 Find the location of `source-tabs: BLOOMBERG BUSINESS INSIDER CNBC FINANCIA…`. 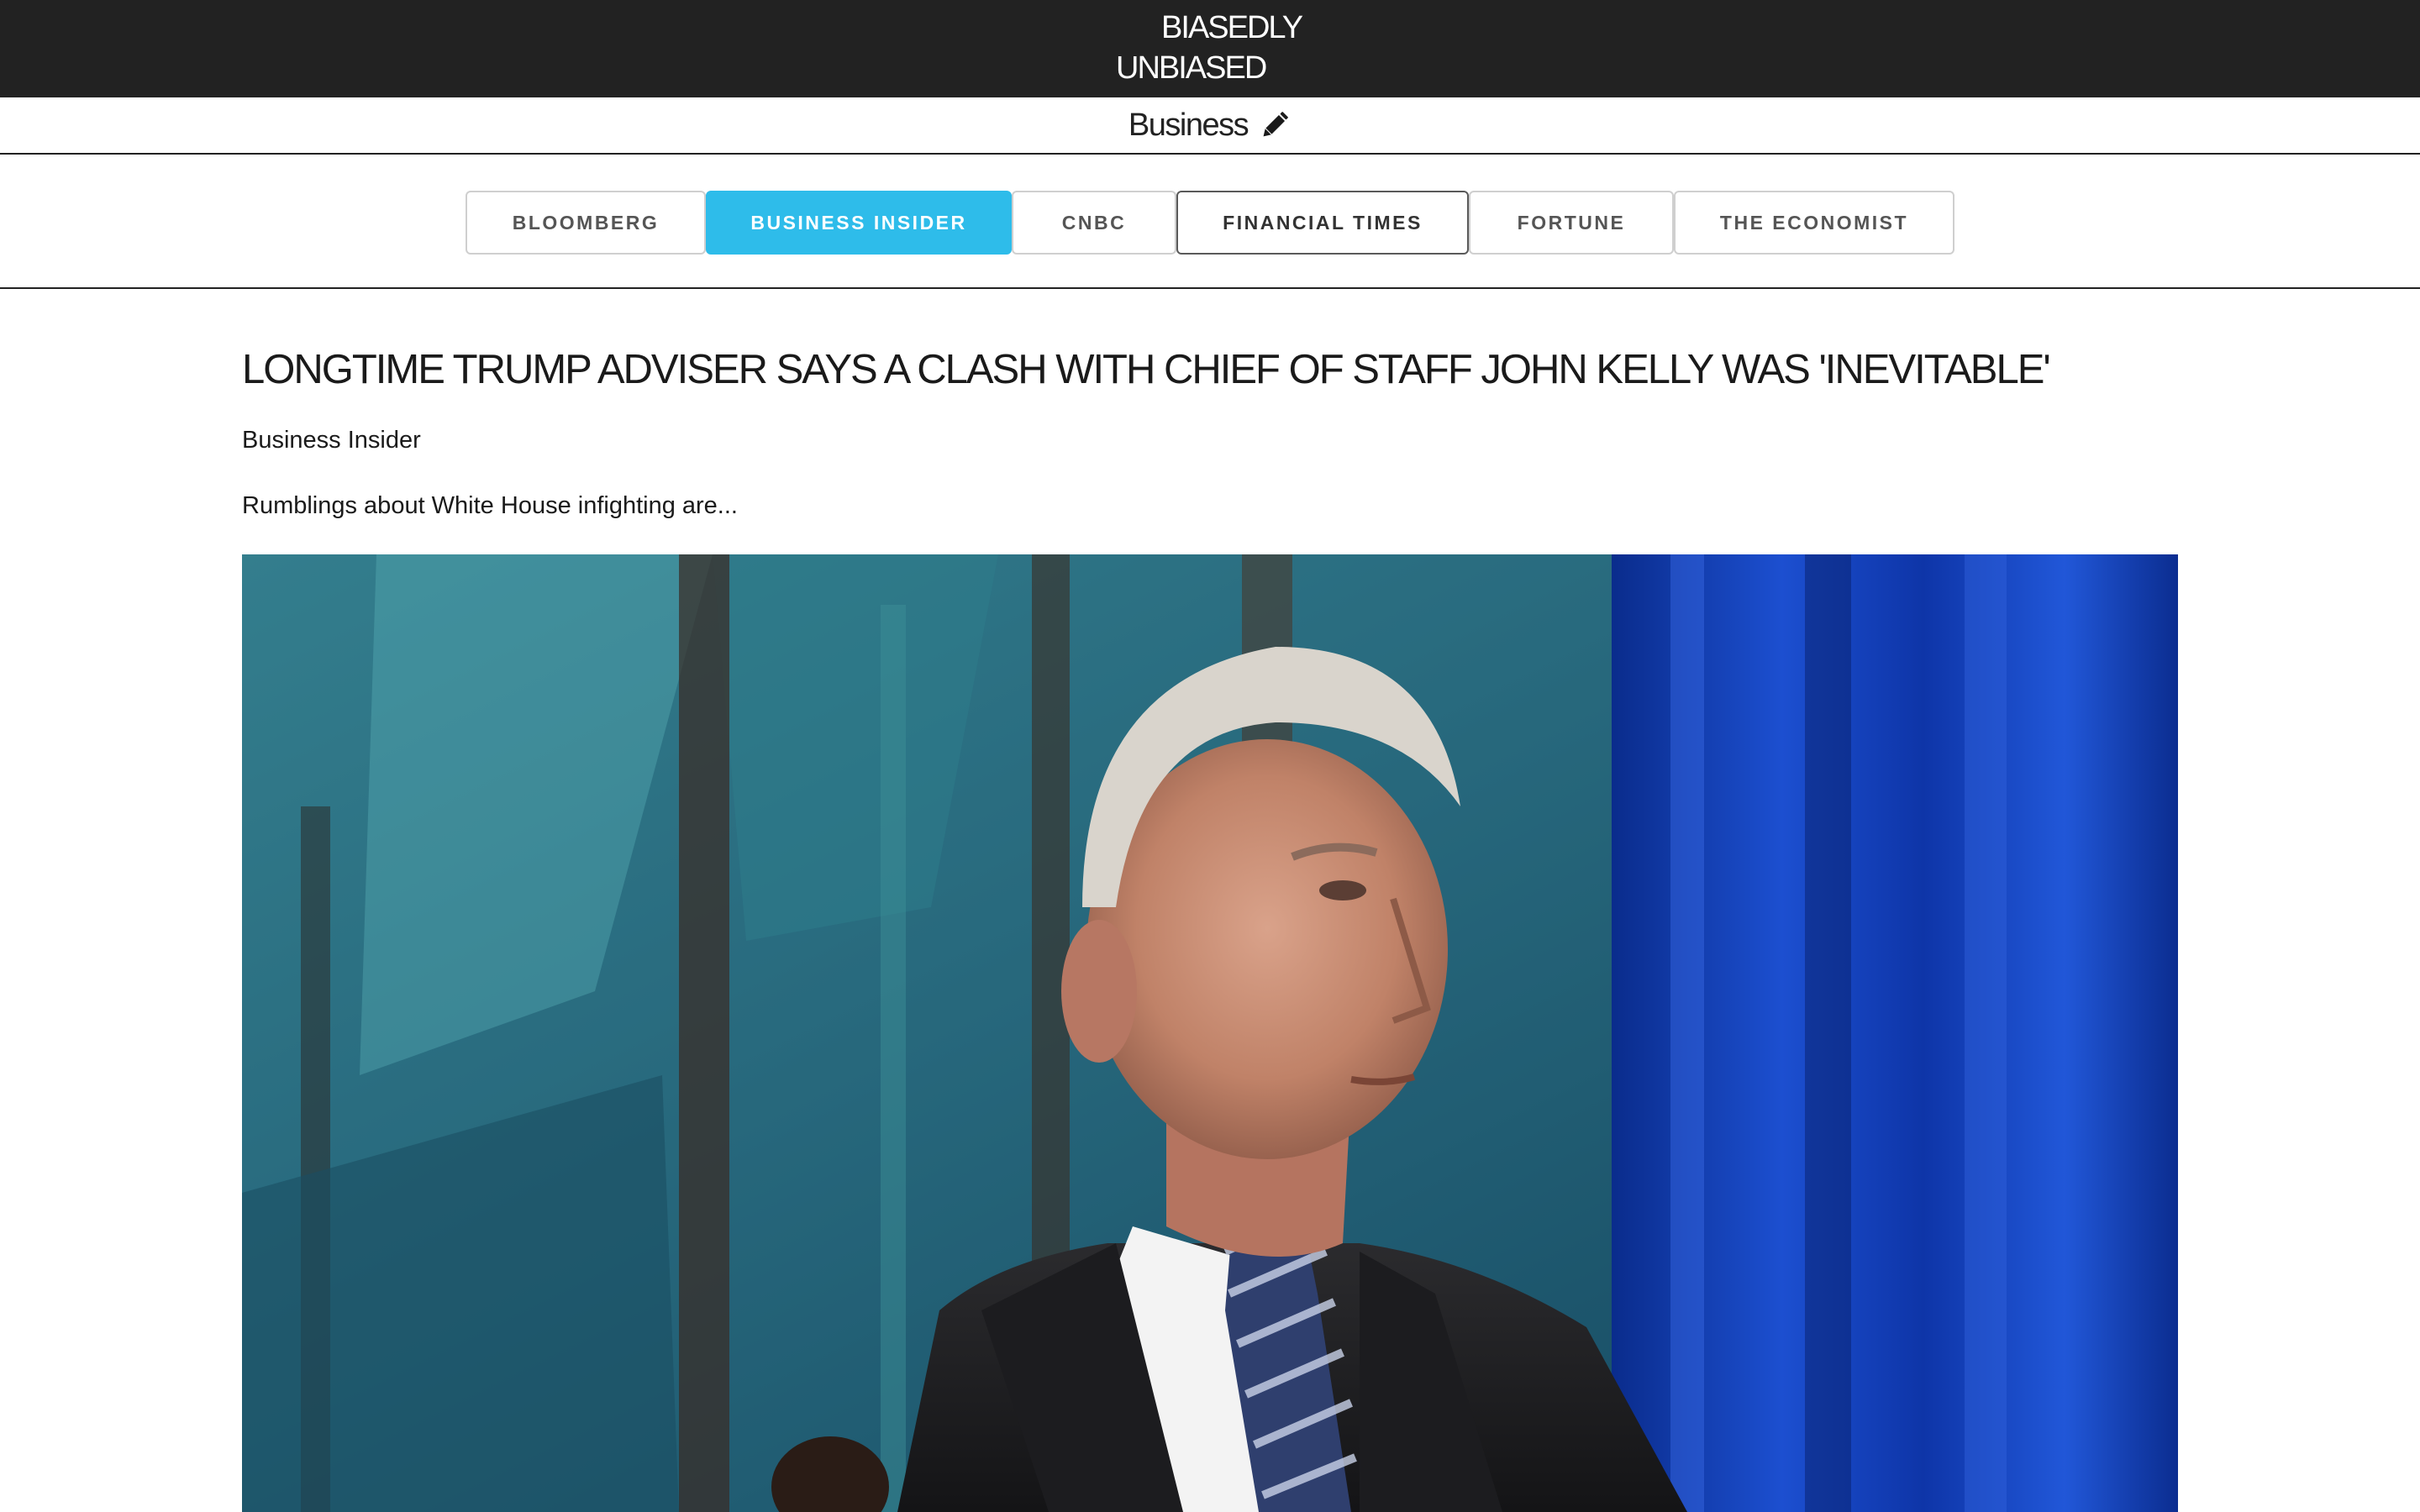

source-tabs: BLOOMBERG BUSINESS INSIDER CNBC FINANCIA… is located at coordinates (1210, 222).